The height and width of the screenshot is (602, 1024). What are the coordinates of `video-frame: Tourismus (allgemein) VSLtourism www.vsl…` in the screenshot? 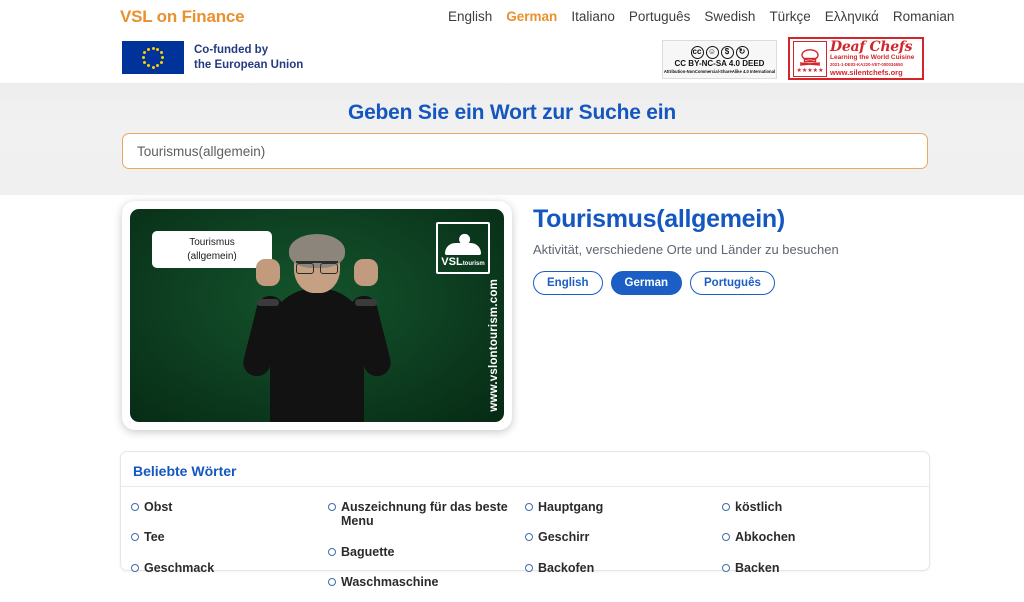 It's located at (317, 315).